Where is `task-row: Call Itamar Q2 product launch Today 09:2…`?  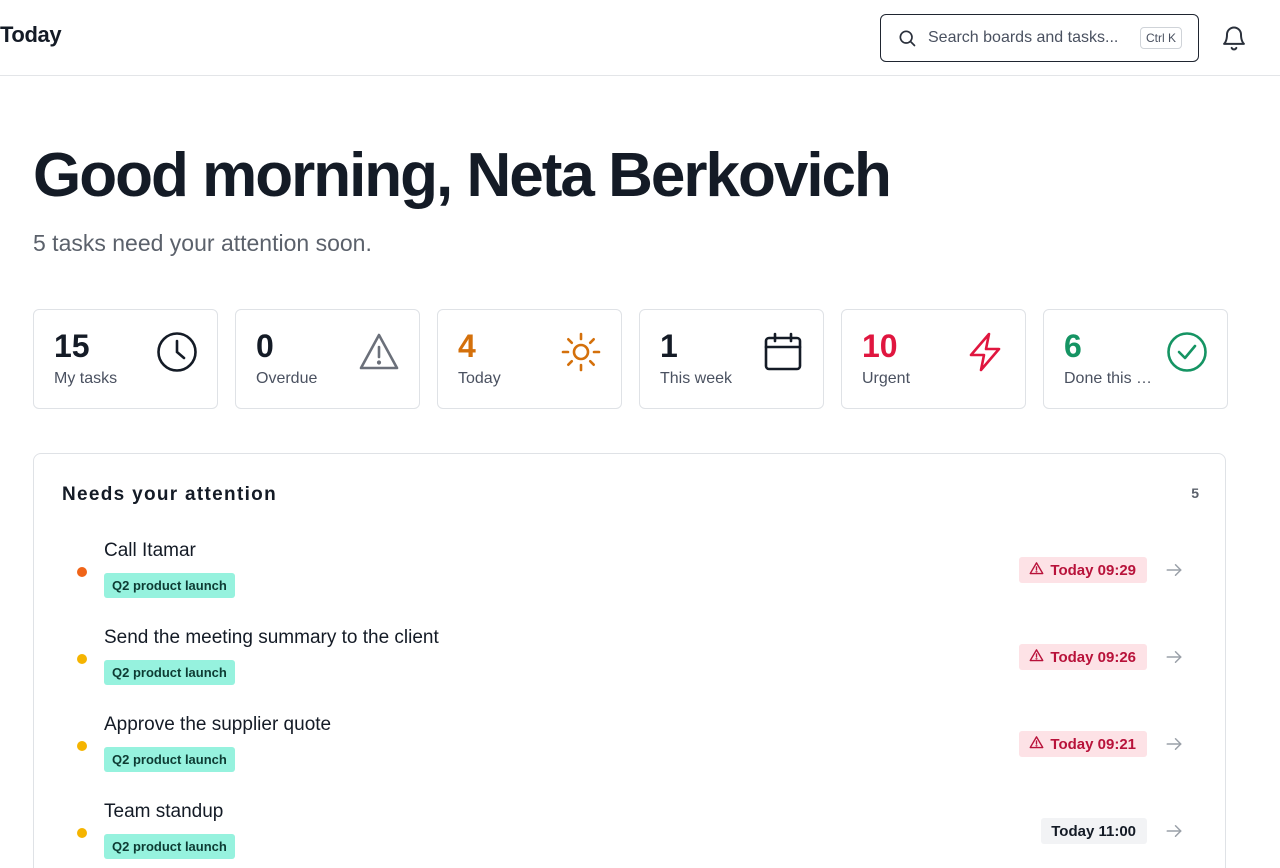
task-row: Call Itamar Q2 product launch Today 09:2… is located at coordinates (630, 583).